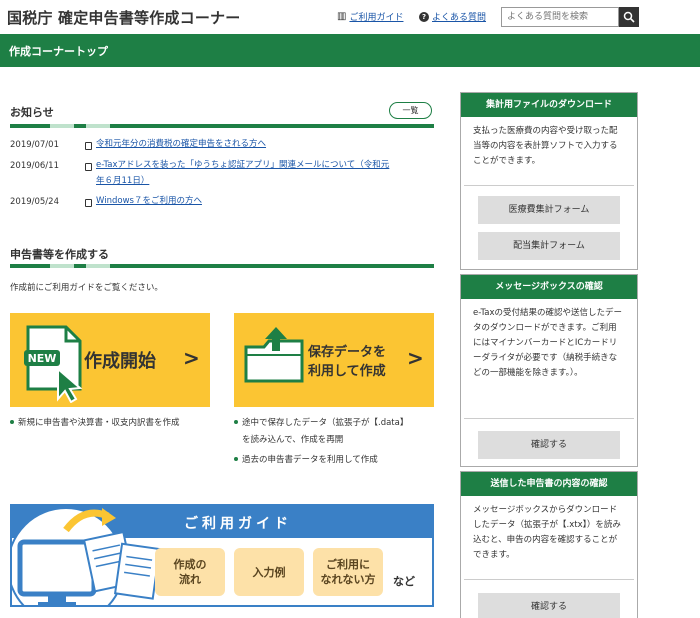 Image resolution: width=700 pixels, height=618 pixels. I want to click on page-title-bar: 作成コーナートップ, so click(350, 50).